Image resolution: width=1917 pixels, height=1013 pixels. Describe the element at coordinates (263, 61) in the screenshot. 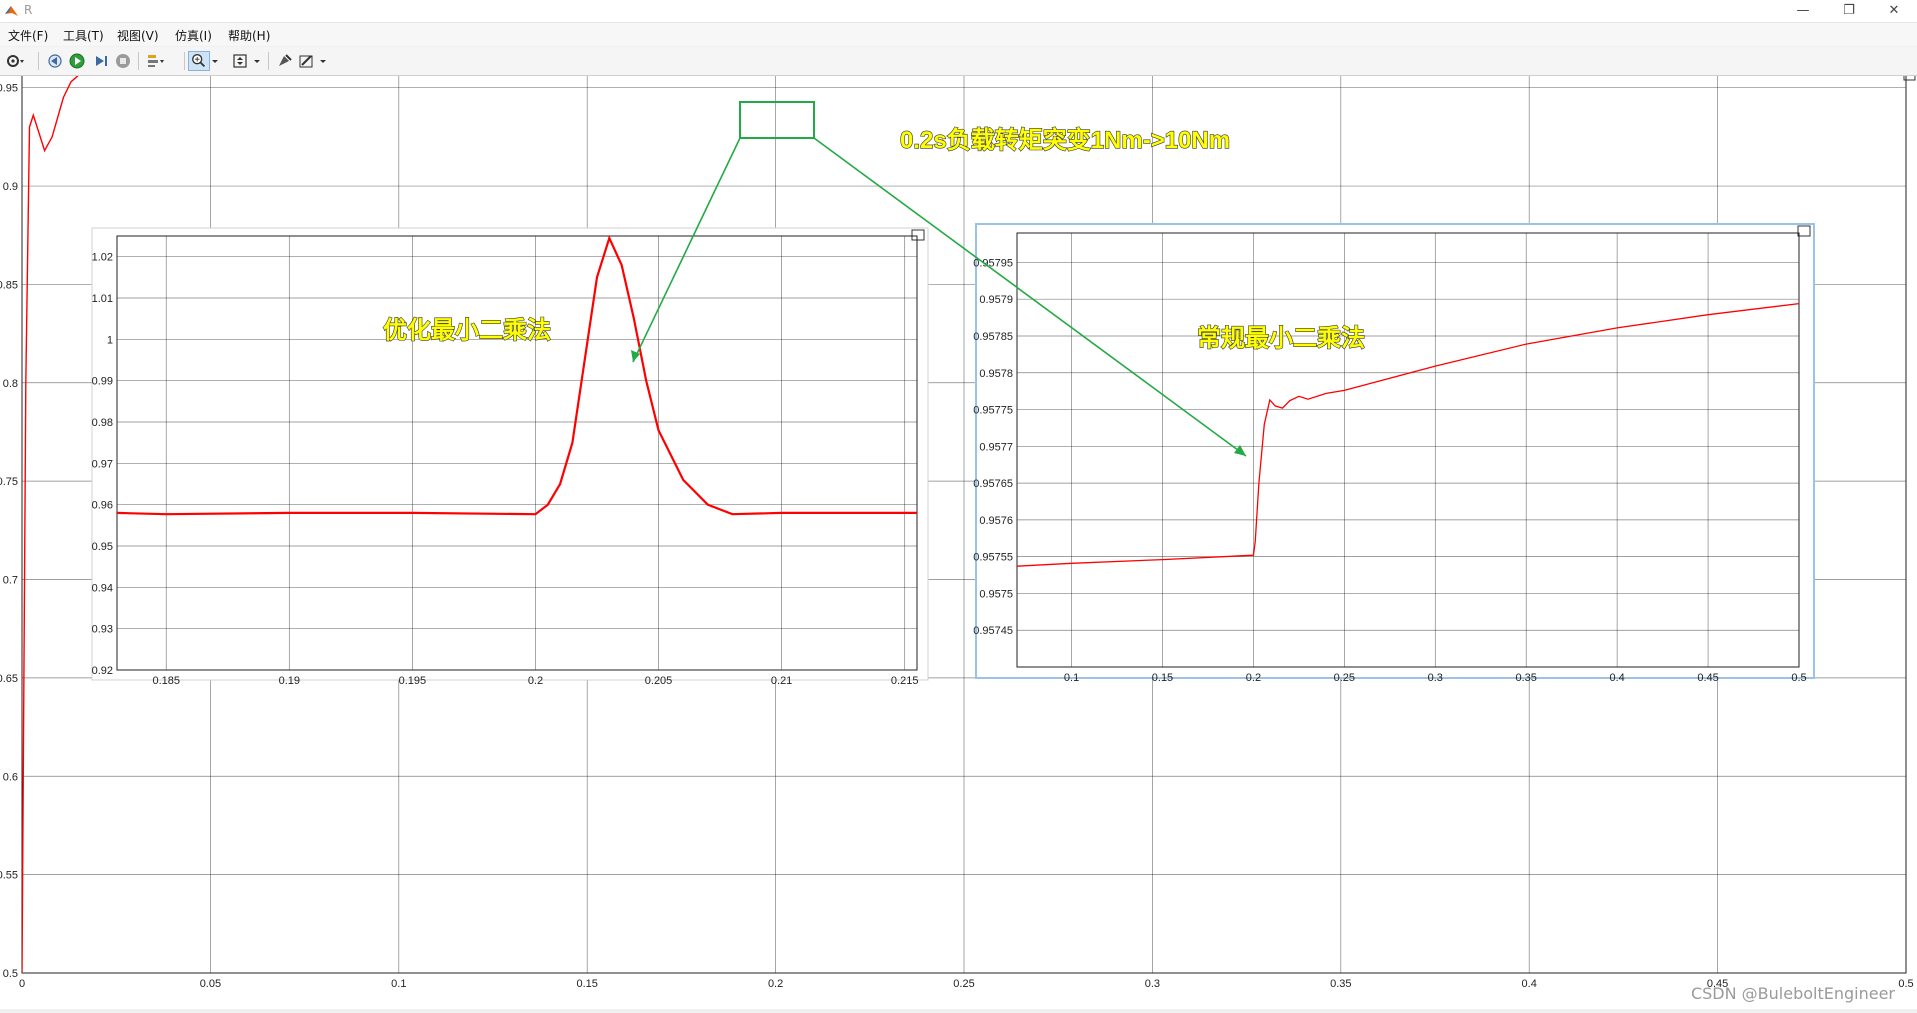

I see `fit-dropdown` at that location.